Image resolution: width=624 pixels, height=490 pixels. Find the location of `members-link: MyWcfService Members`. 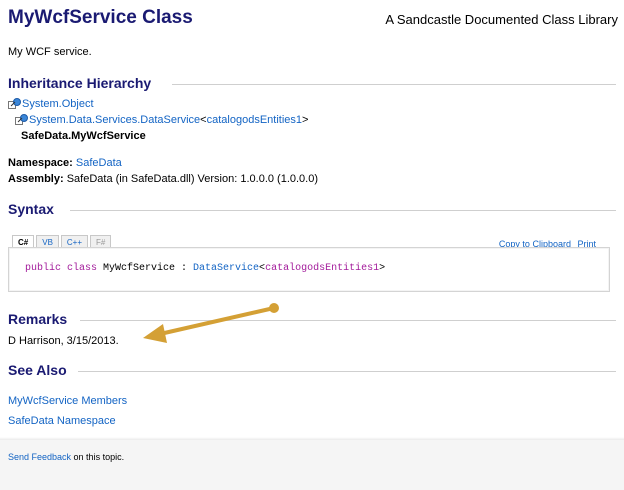

members-link: MyWcfService Members is located at coordinates (67, 401).